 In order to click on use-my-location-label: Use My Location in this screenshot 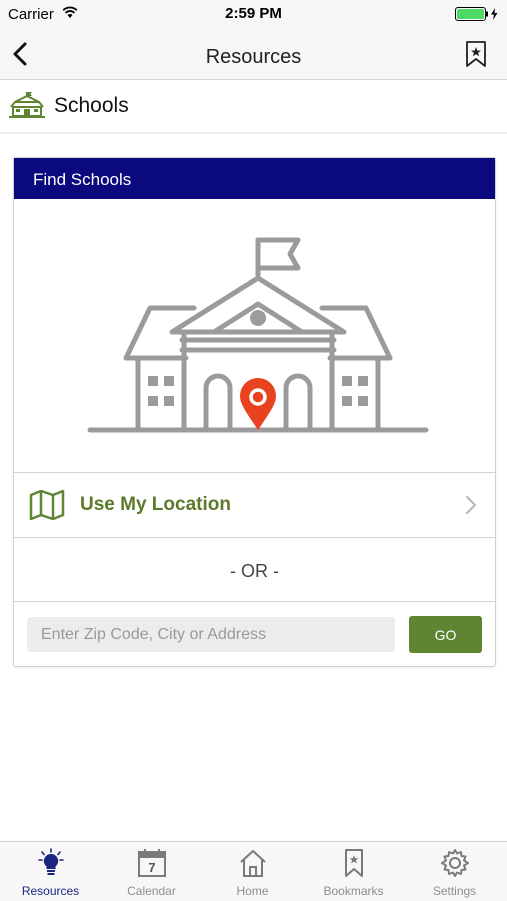, I will do `click(155, 504)`.